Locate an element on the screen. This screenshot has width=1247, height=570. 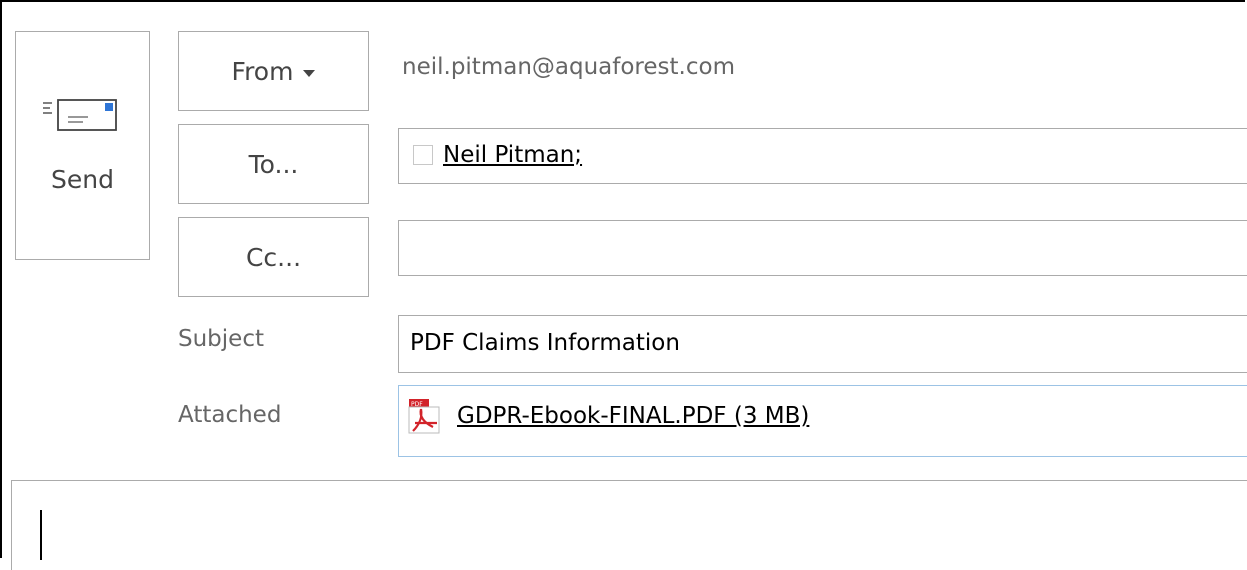
attachment-item: PDF GDPR-Ebook-FINAL.PDF (3 MB) is located at coordinates (608, 416).